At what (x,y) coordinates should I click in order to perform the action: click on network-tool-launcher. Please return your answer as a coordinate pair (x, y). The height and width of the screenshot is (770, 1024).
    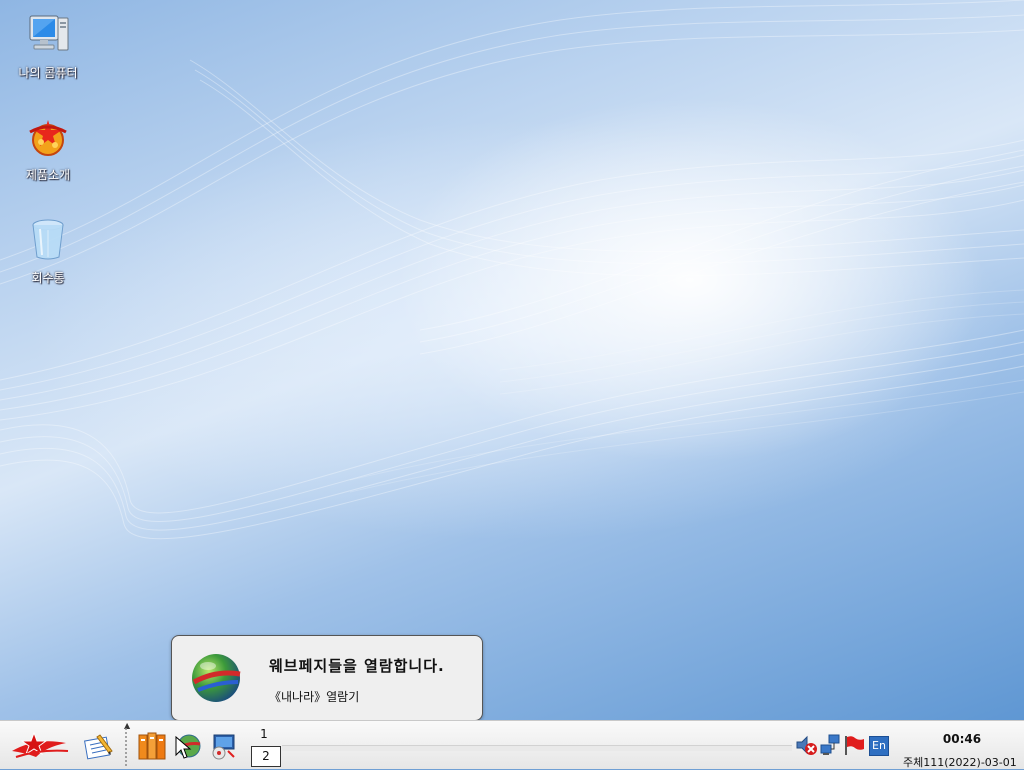
    Looking at the image, I should click on (223, 746).